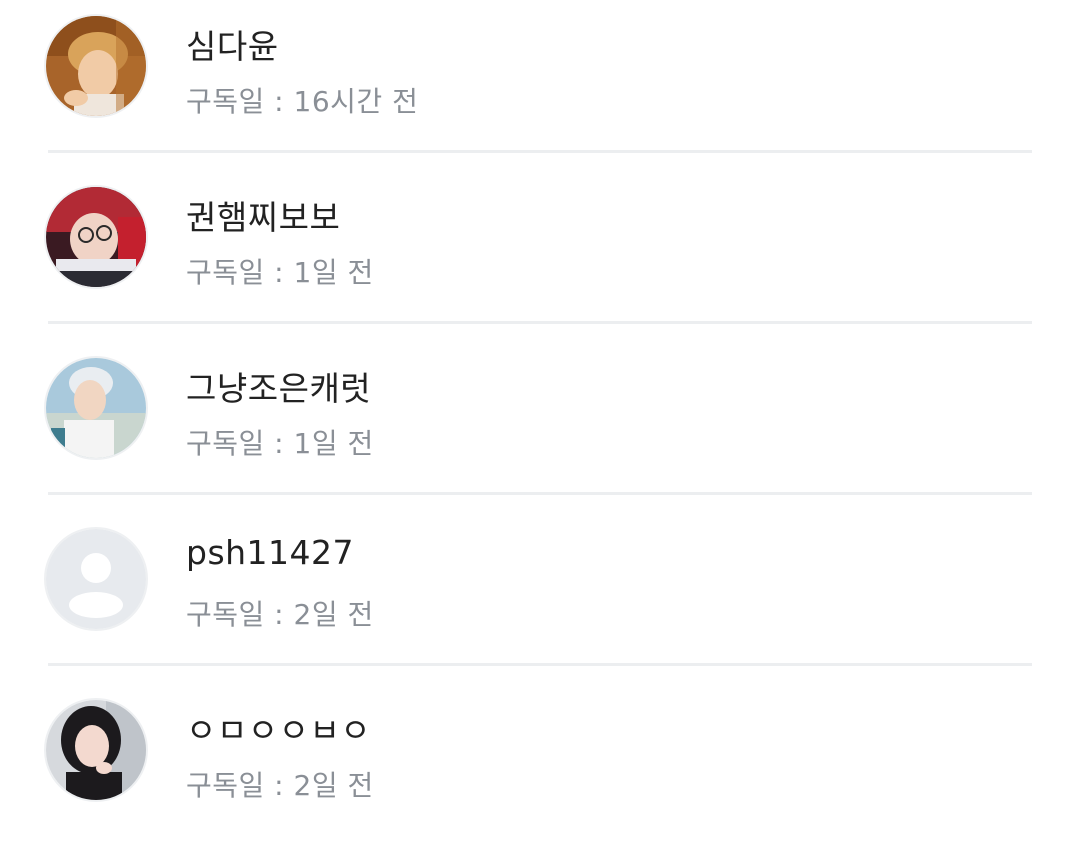 Image resolution: width=1080 pixels, height=855 pixels. I want to click on default-person-icon, so click(96, 579).